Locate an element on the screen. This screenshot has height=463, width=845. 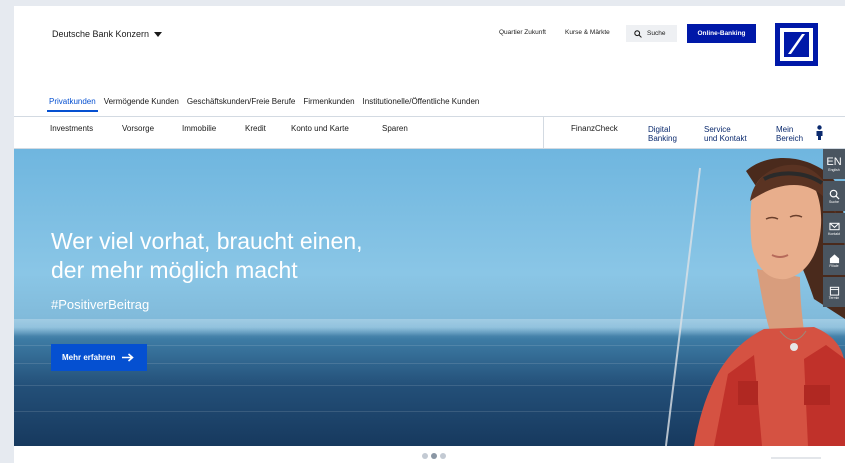
hero-headline-line1: Wer viel vorhat, braucht einen, is located at coordinates (207, 241).